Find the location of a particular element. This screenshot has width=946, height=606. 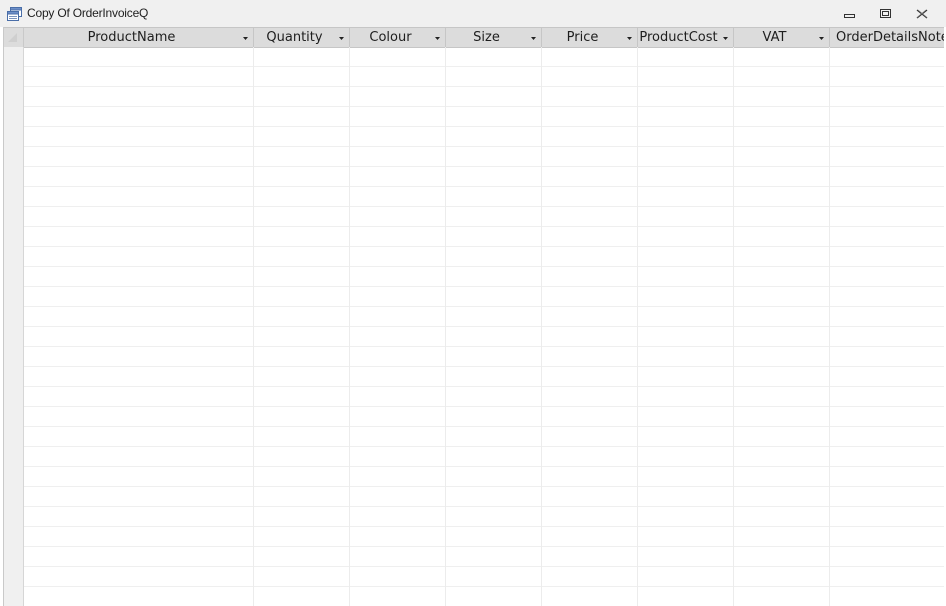

minimize-icon is located at coordinates (849, 16).